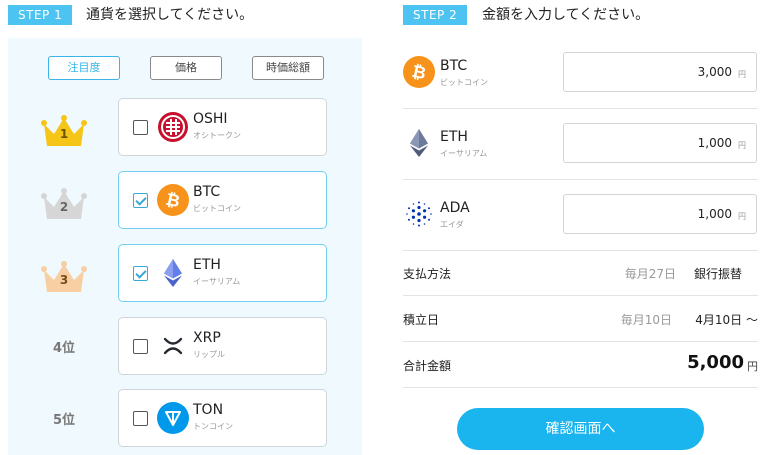  What do you see at coordinates (660, 72) in the screenshot?
I see `amount-input-btc: 3,000 円` at bounding box center [660, 72].